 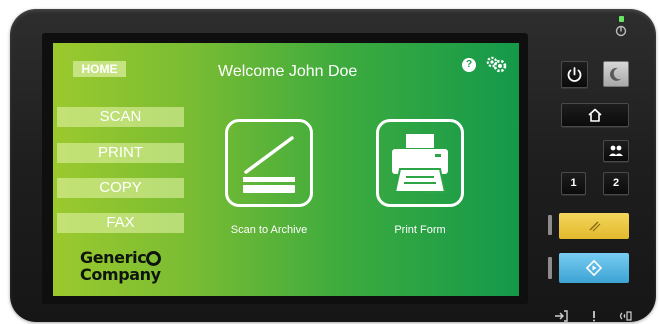 What do you see at coordinates (120, 153) in the screenshot?
I see `menu-print: PRINT` at bounding box center [120, 153].